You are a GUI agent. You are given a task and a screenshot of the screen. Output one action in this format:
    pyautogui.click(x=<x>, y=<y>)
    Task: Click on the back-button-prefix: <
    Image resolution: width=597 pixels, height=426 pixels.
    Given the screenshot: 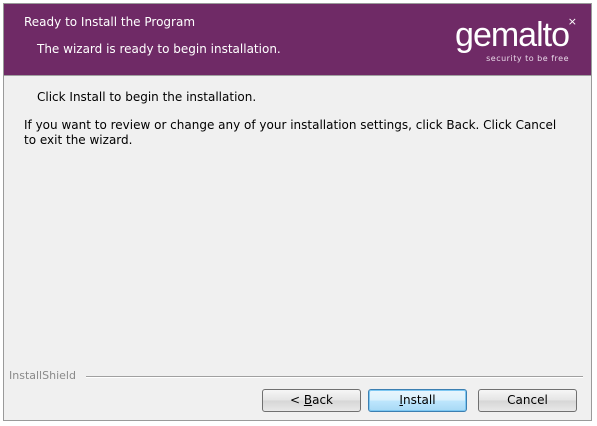 What is the action you would take?
    pyautogui.click(x=296, y=400)
    